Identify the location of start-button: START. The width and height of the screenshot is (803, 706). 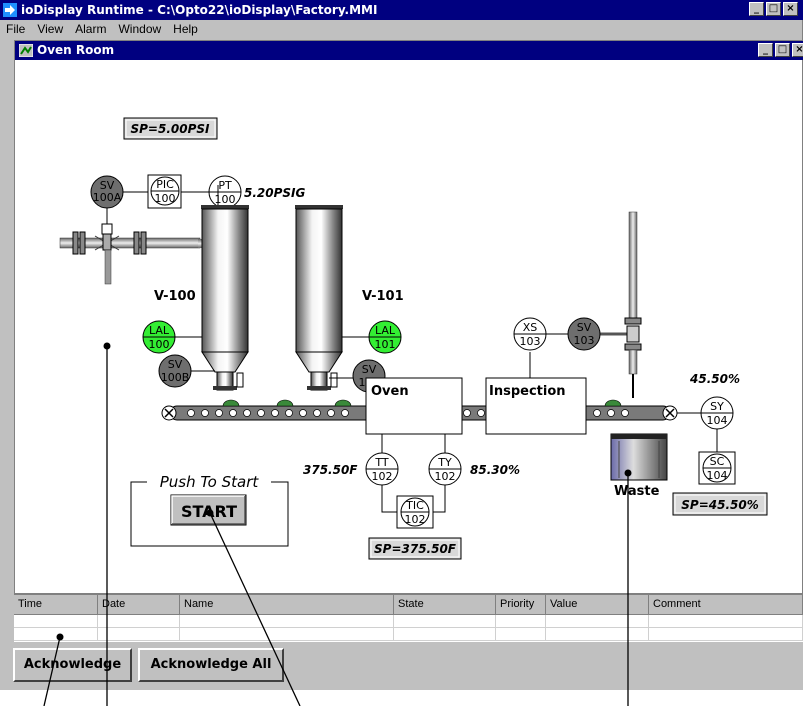
(208, 510).